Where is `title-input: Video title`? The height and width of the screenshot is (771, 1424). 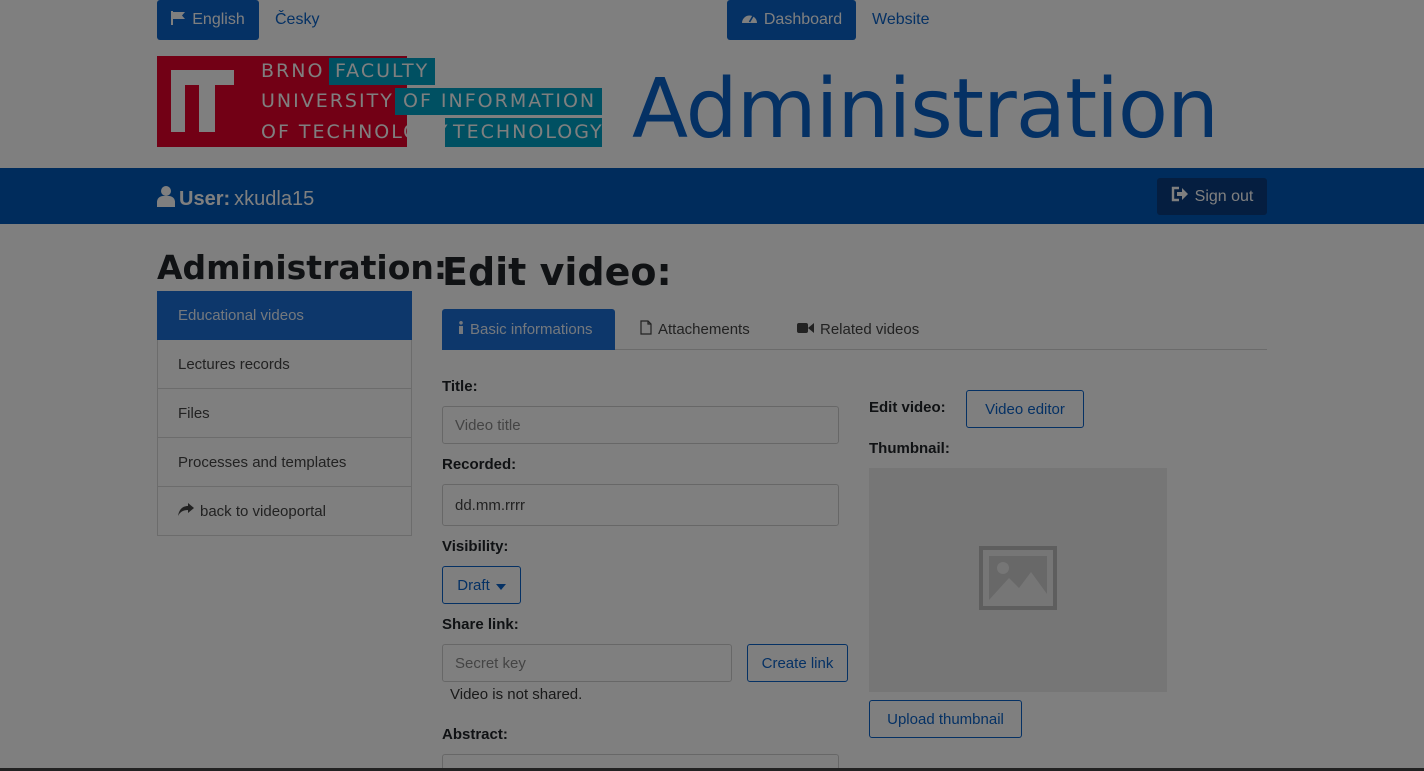
title-input: Video title is located at coordinates (640, 425).